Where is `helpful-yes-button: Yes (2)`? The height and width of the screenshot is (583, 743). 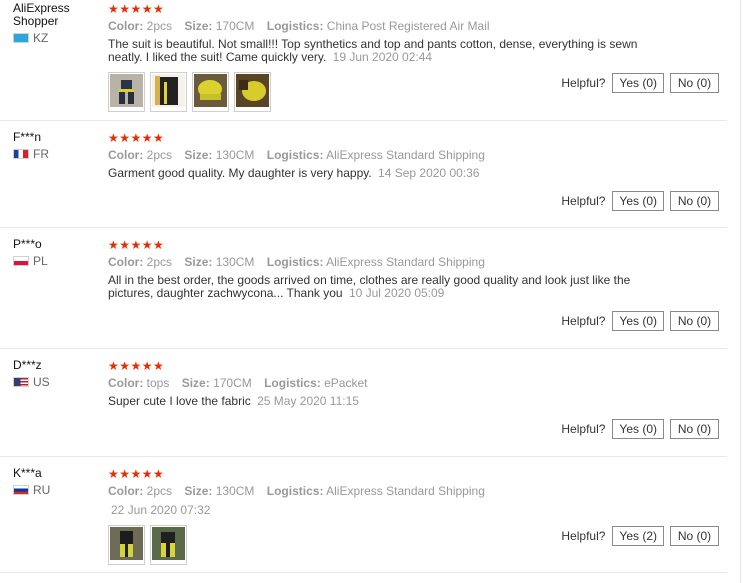
helpful-yes-button: Yes (2) is located at coordinates (638, 536).